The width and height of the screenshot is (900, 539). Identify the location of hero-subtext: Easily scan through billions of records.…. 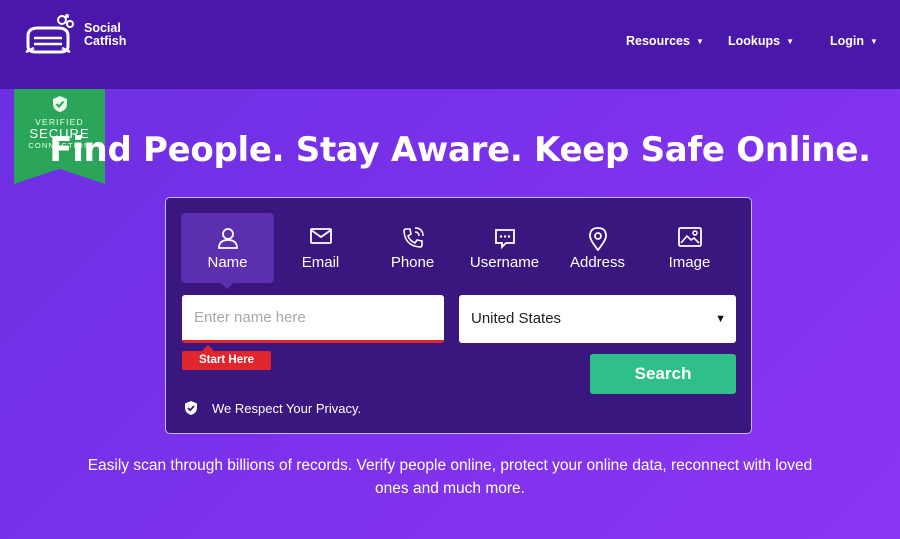
(450, 477).